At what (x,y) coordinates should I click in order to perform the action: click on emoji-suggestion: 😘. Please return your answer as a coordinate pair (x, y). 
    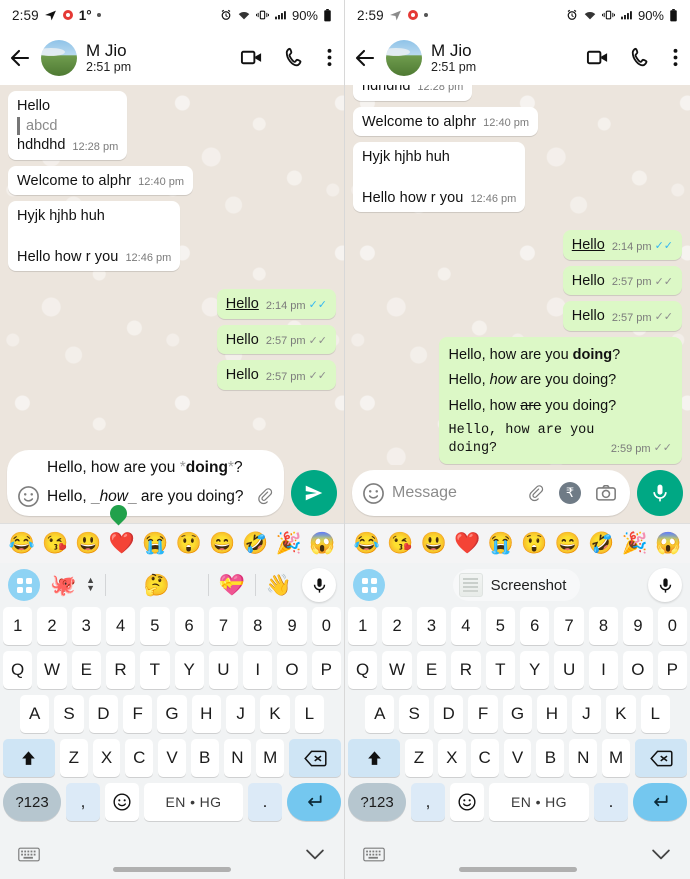
    Looking at the image, I should click on (55, 543).